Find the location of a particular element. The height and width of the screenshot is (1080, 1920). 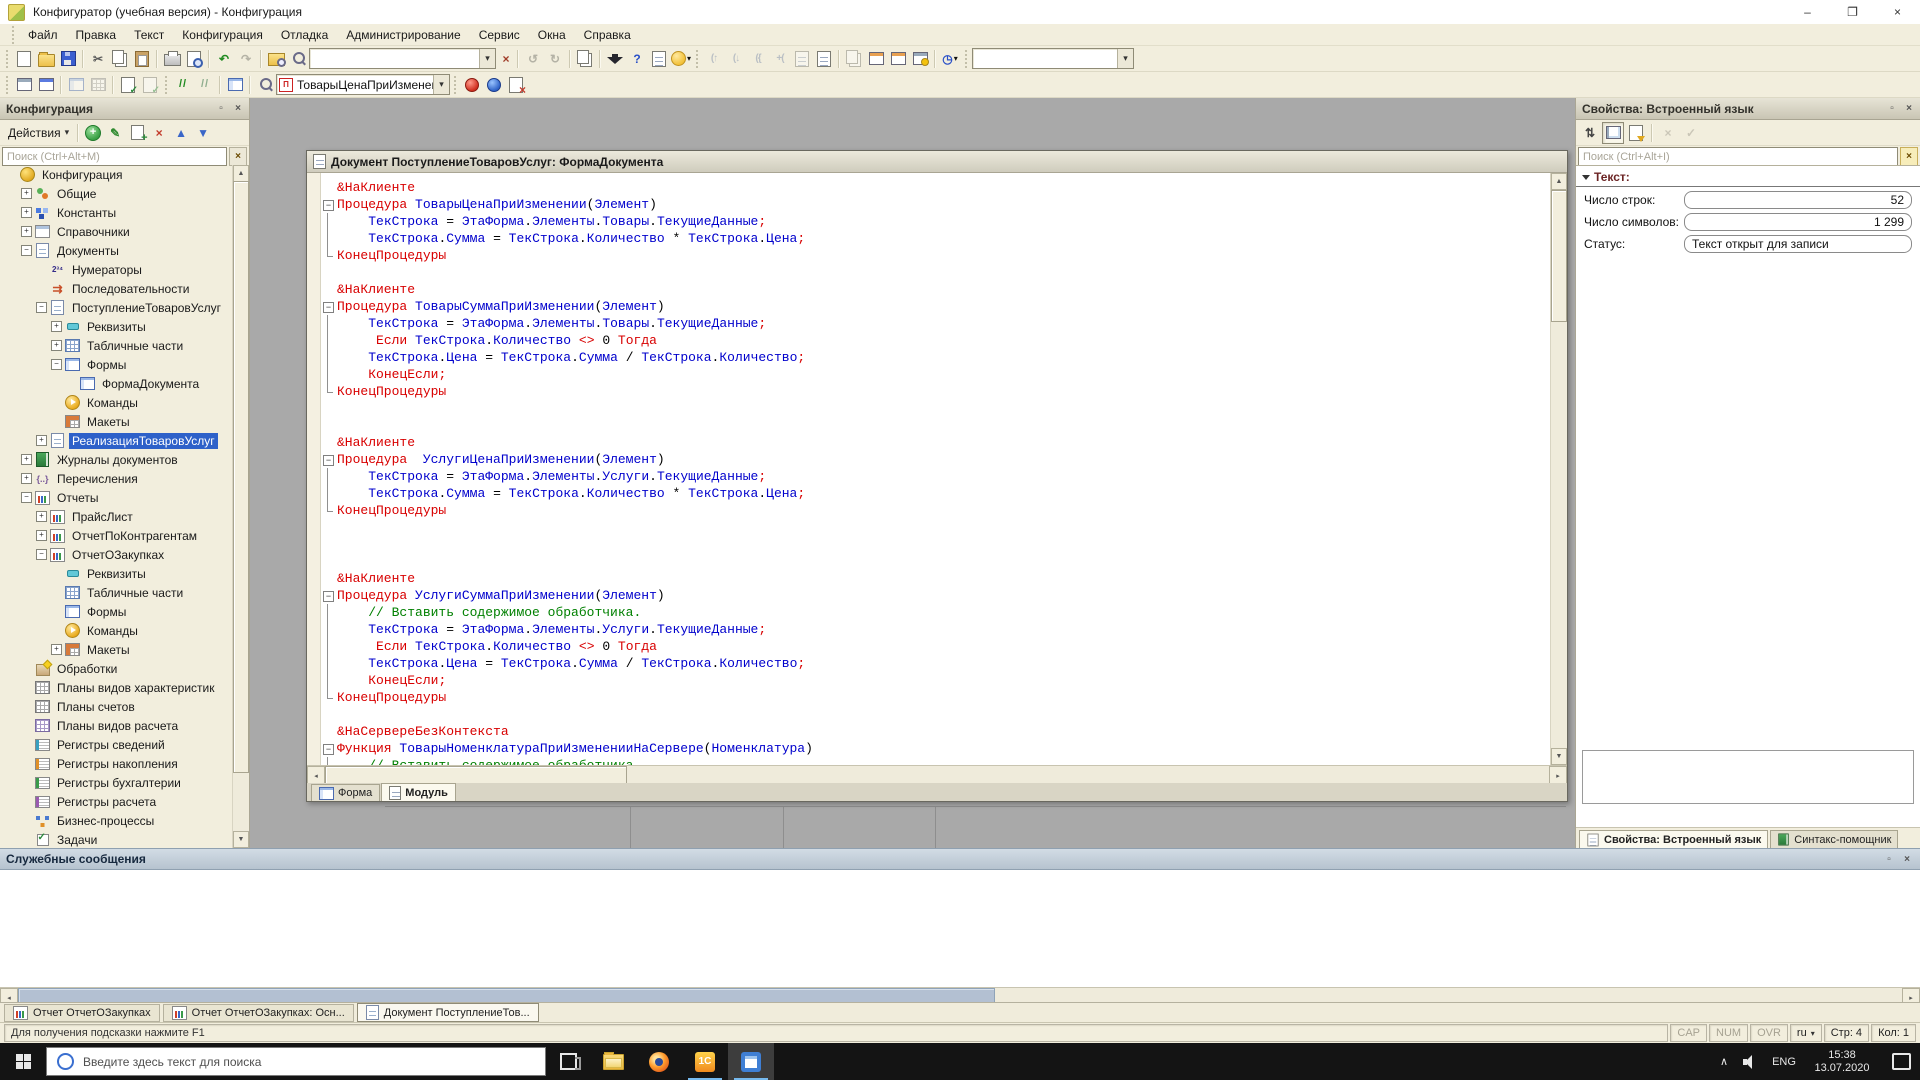

tree-item-ПрайсЛист: + ПрайсЛист is located at coordinates (116, 516).